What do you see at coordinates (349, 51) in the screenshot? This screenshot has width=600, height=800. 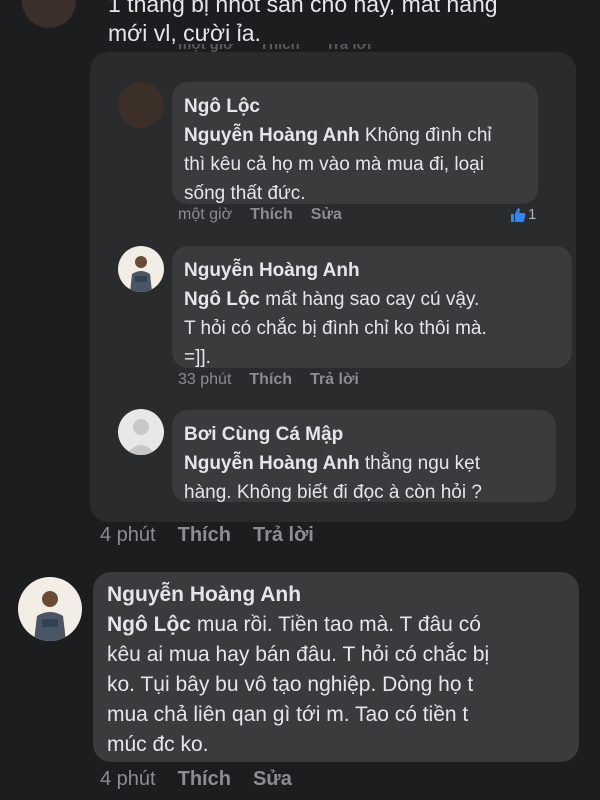 I see `top-comment-reply: Trả lời` at bounding box center [349, 51].